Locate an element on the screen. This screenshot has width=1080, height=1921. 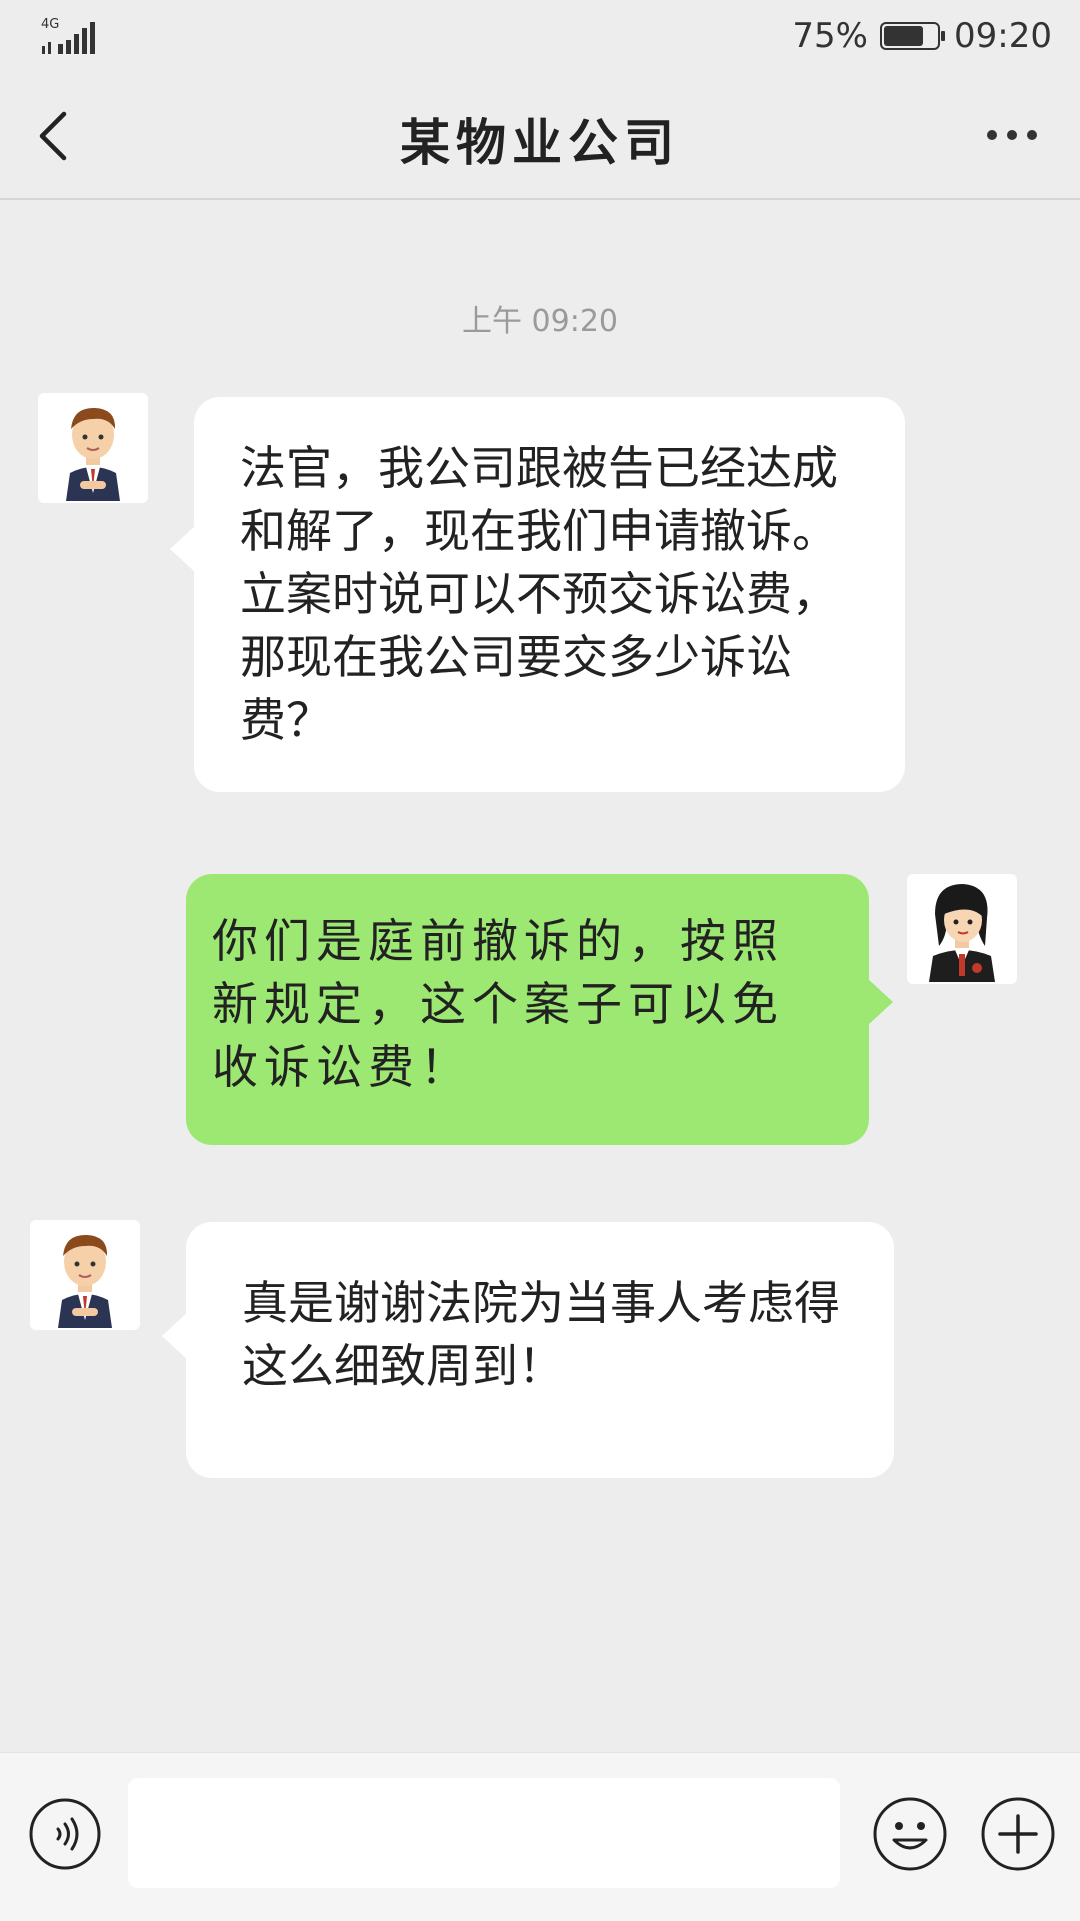
plus-icon is located at coordinates (1018, 1834).